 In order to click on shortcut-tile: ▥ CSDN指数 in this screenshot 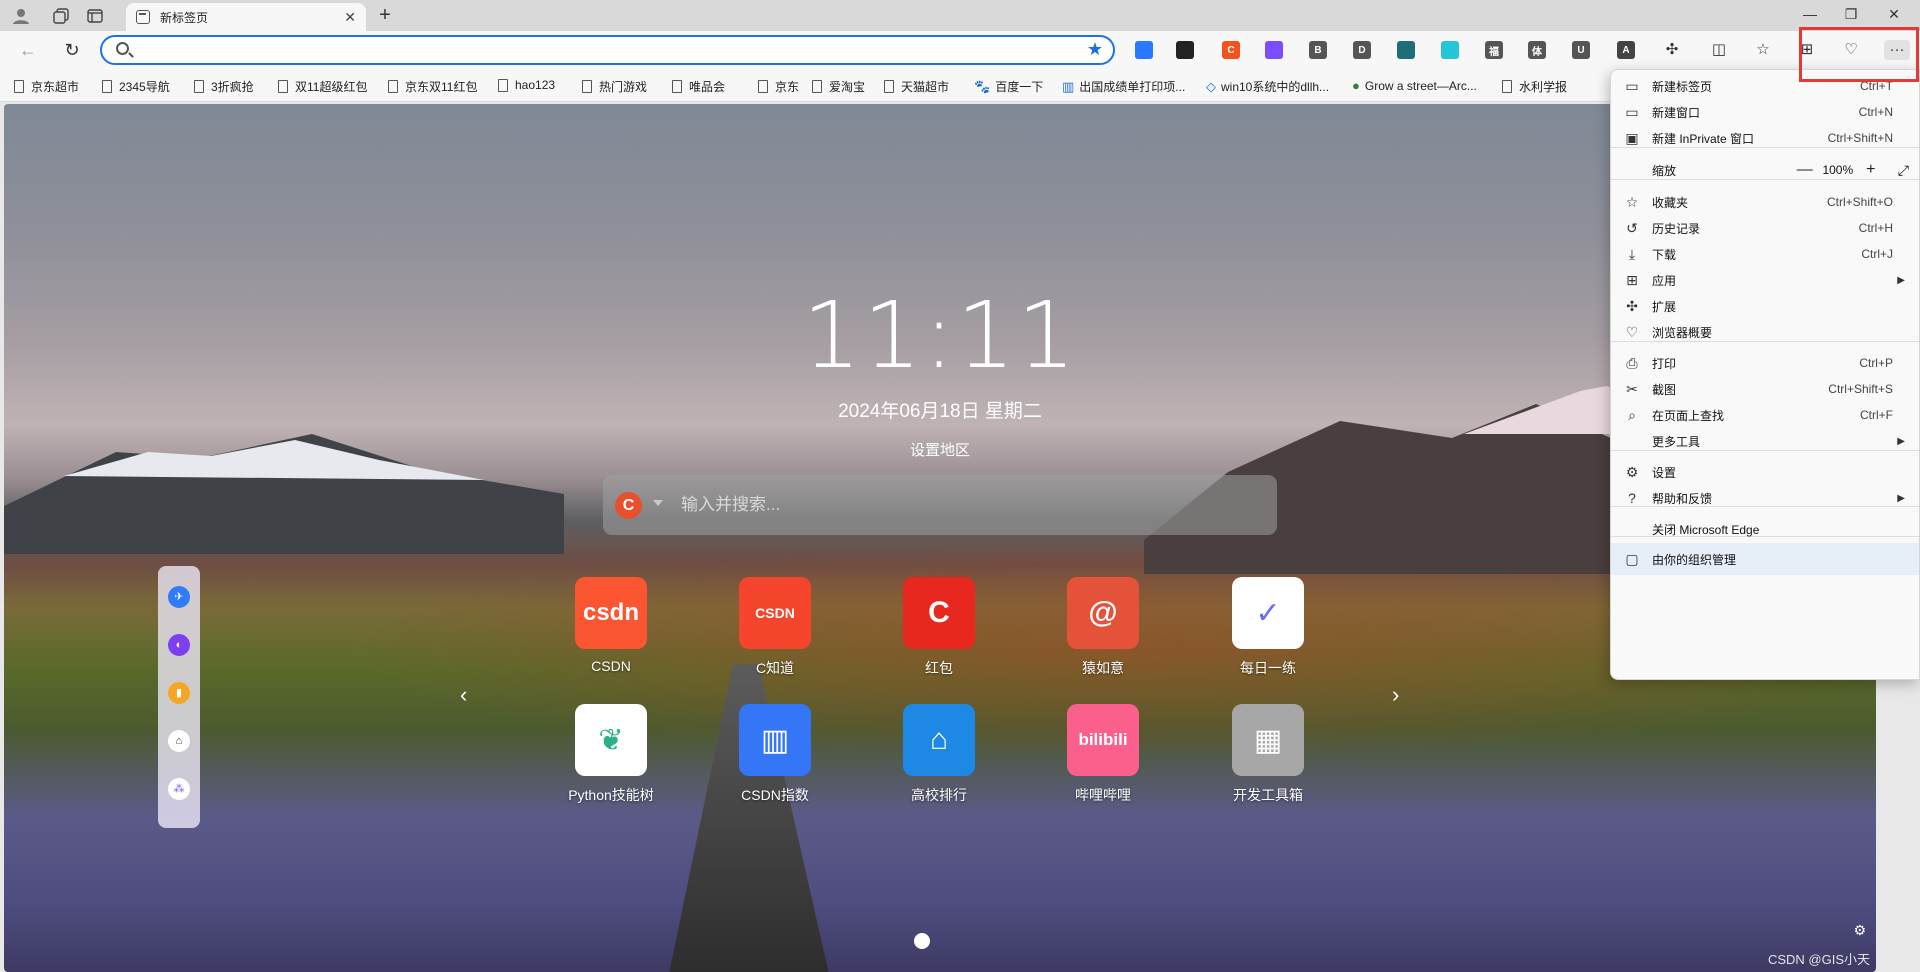, I will do `click(775, 754)`.